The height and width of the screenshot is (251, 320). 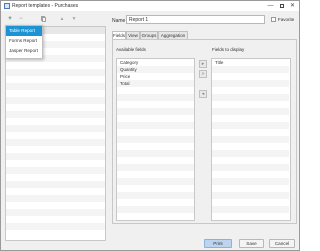 What do you see at coordinates (173, 35) in the screenshot?
I see `tab-aggregation: Aggregation` at bounding box center [173, 35].